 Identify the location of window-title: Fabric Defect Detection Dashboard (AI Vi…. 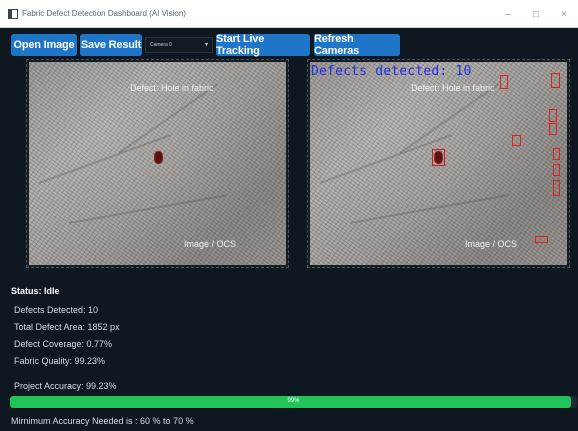
(104, 13).